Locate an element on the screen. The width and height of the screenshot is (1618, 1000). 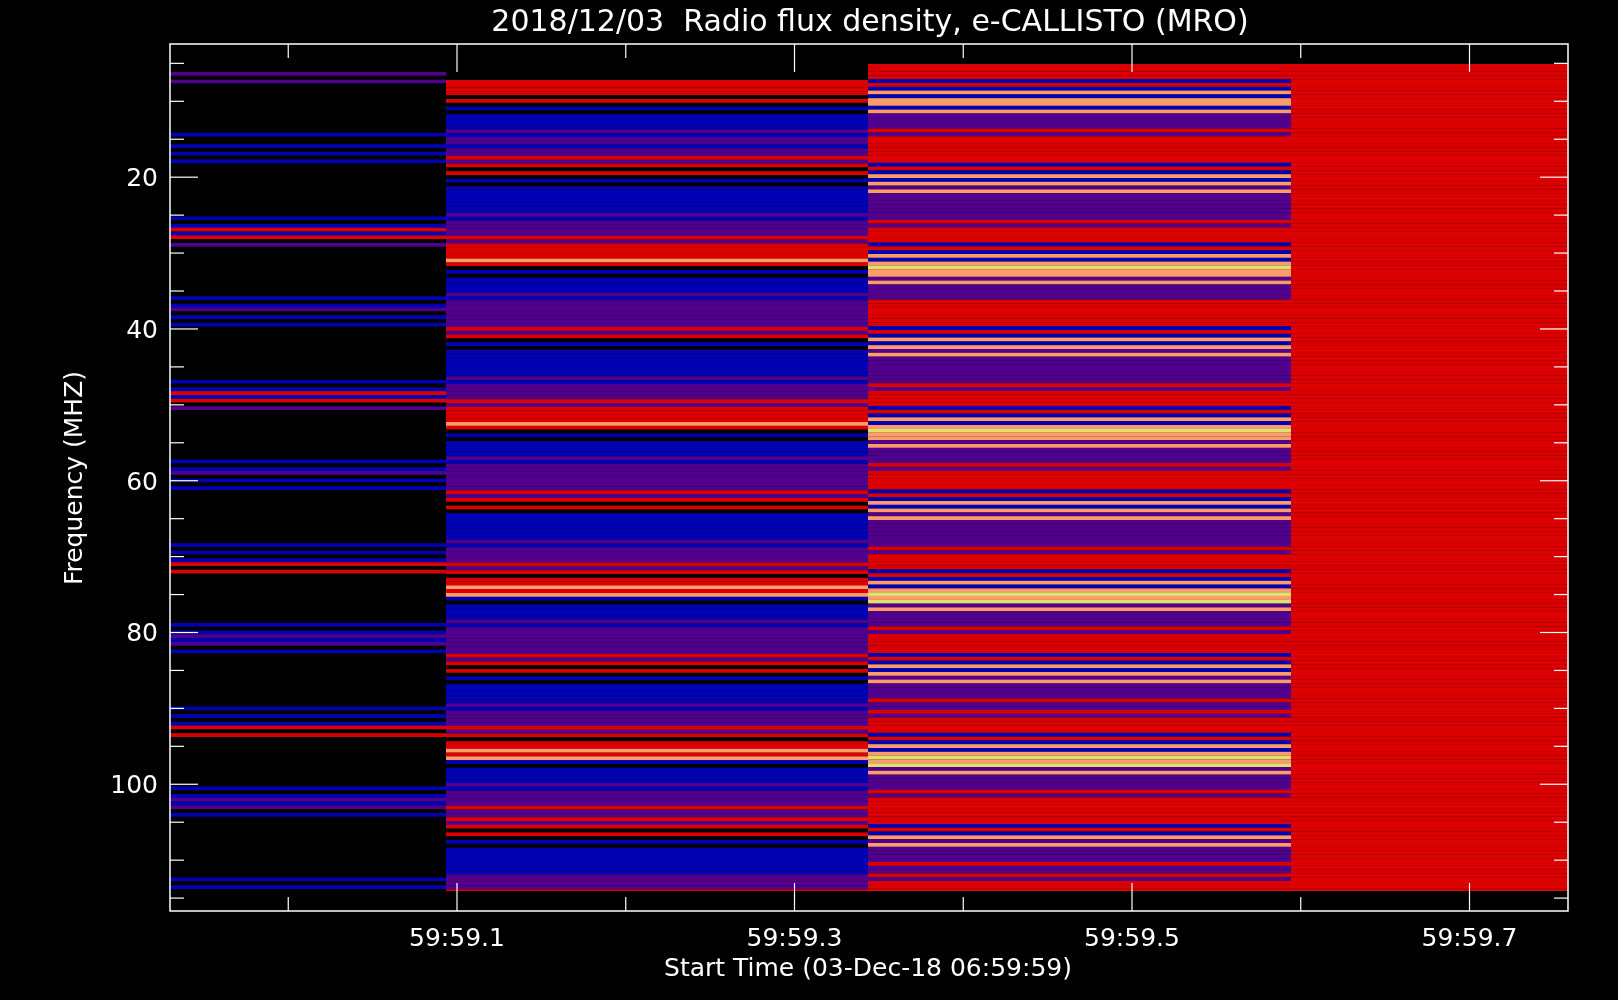
x-axis-label: Start Time (03-Dec-18 06:59:59) is located at coordinates (868, 967).